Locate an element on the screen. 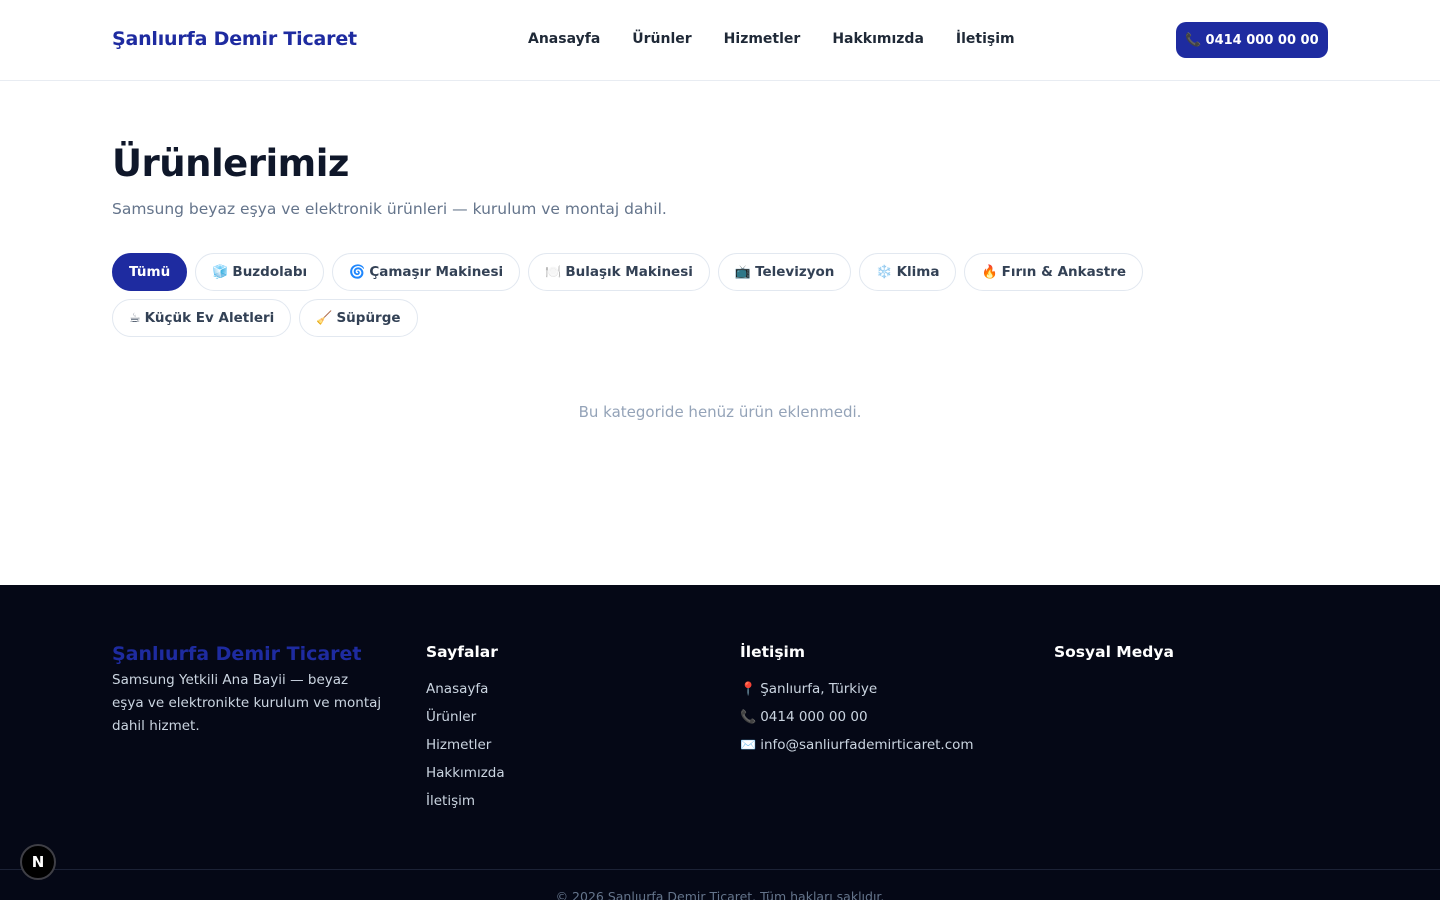 The width and height of the screenshot is (1440, 900). footer-contact-phone: 📞 0414 000 00 00 is located at coordinates (857, 722).